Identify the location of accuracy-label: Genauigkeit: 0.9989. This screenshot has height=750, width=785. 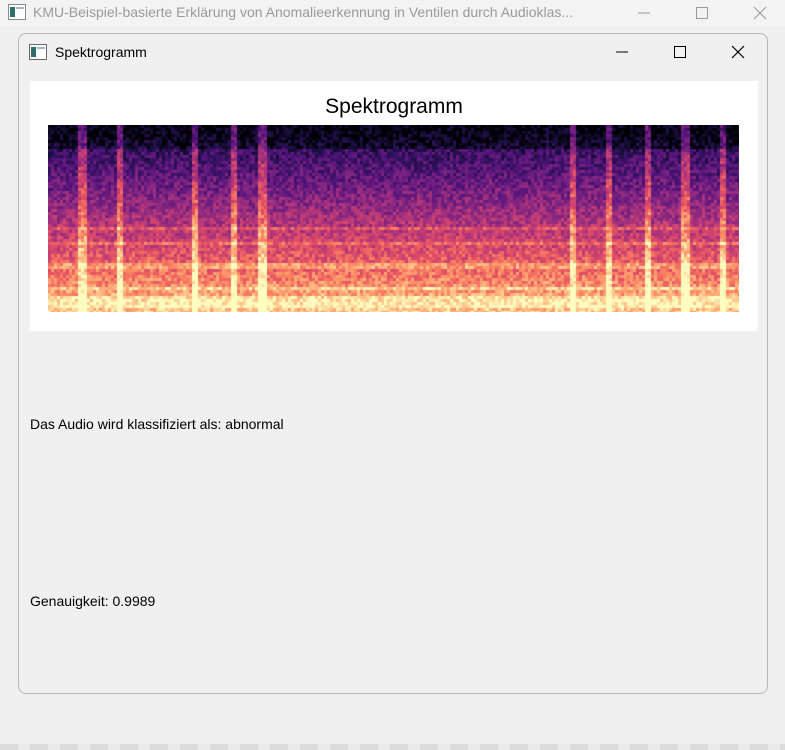
(93, 601).